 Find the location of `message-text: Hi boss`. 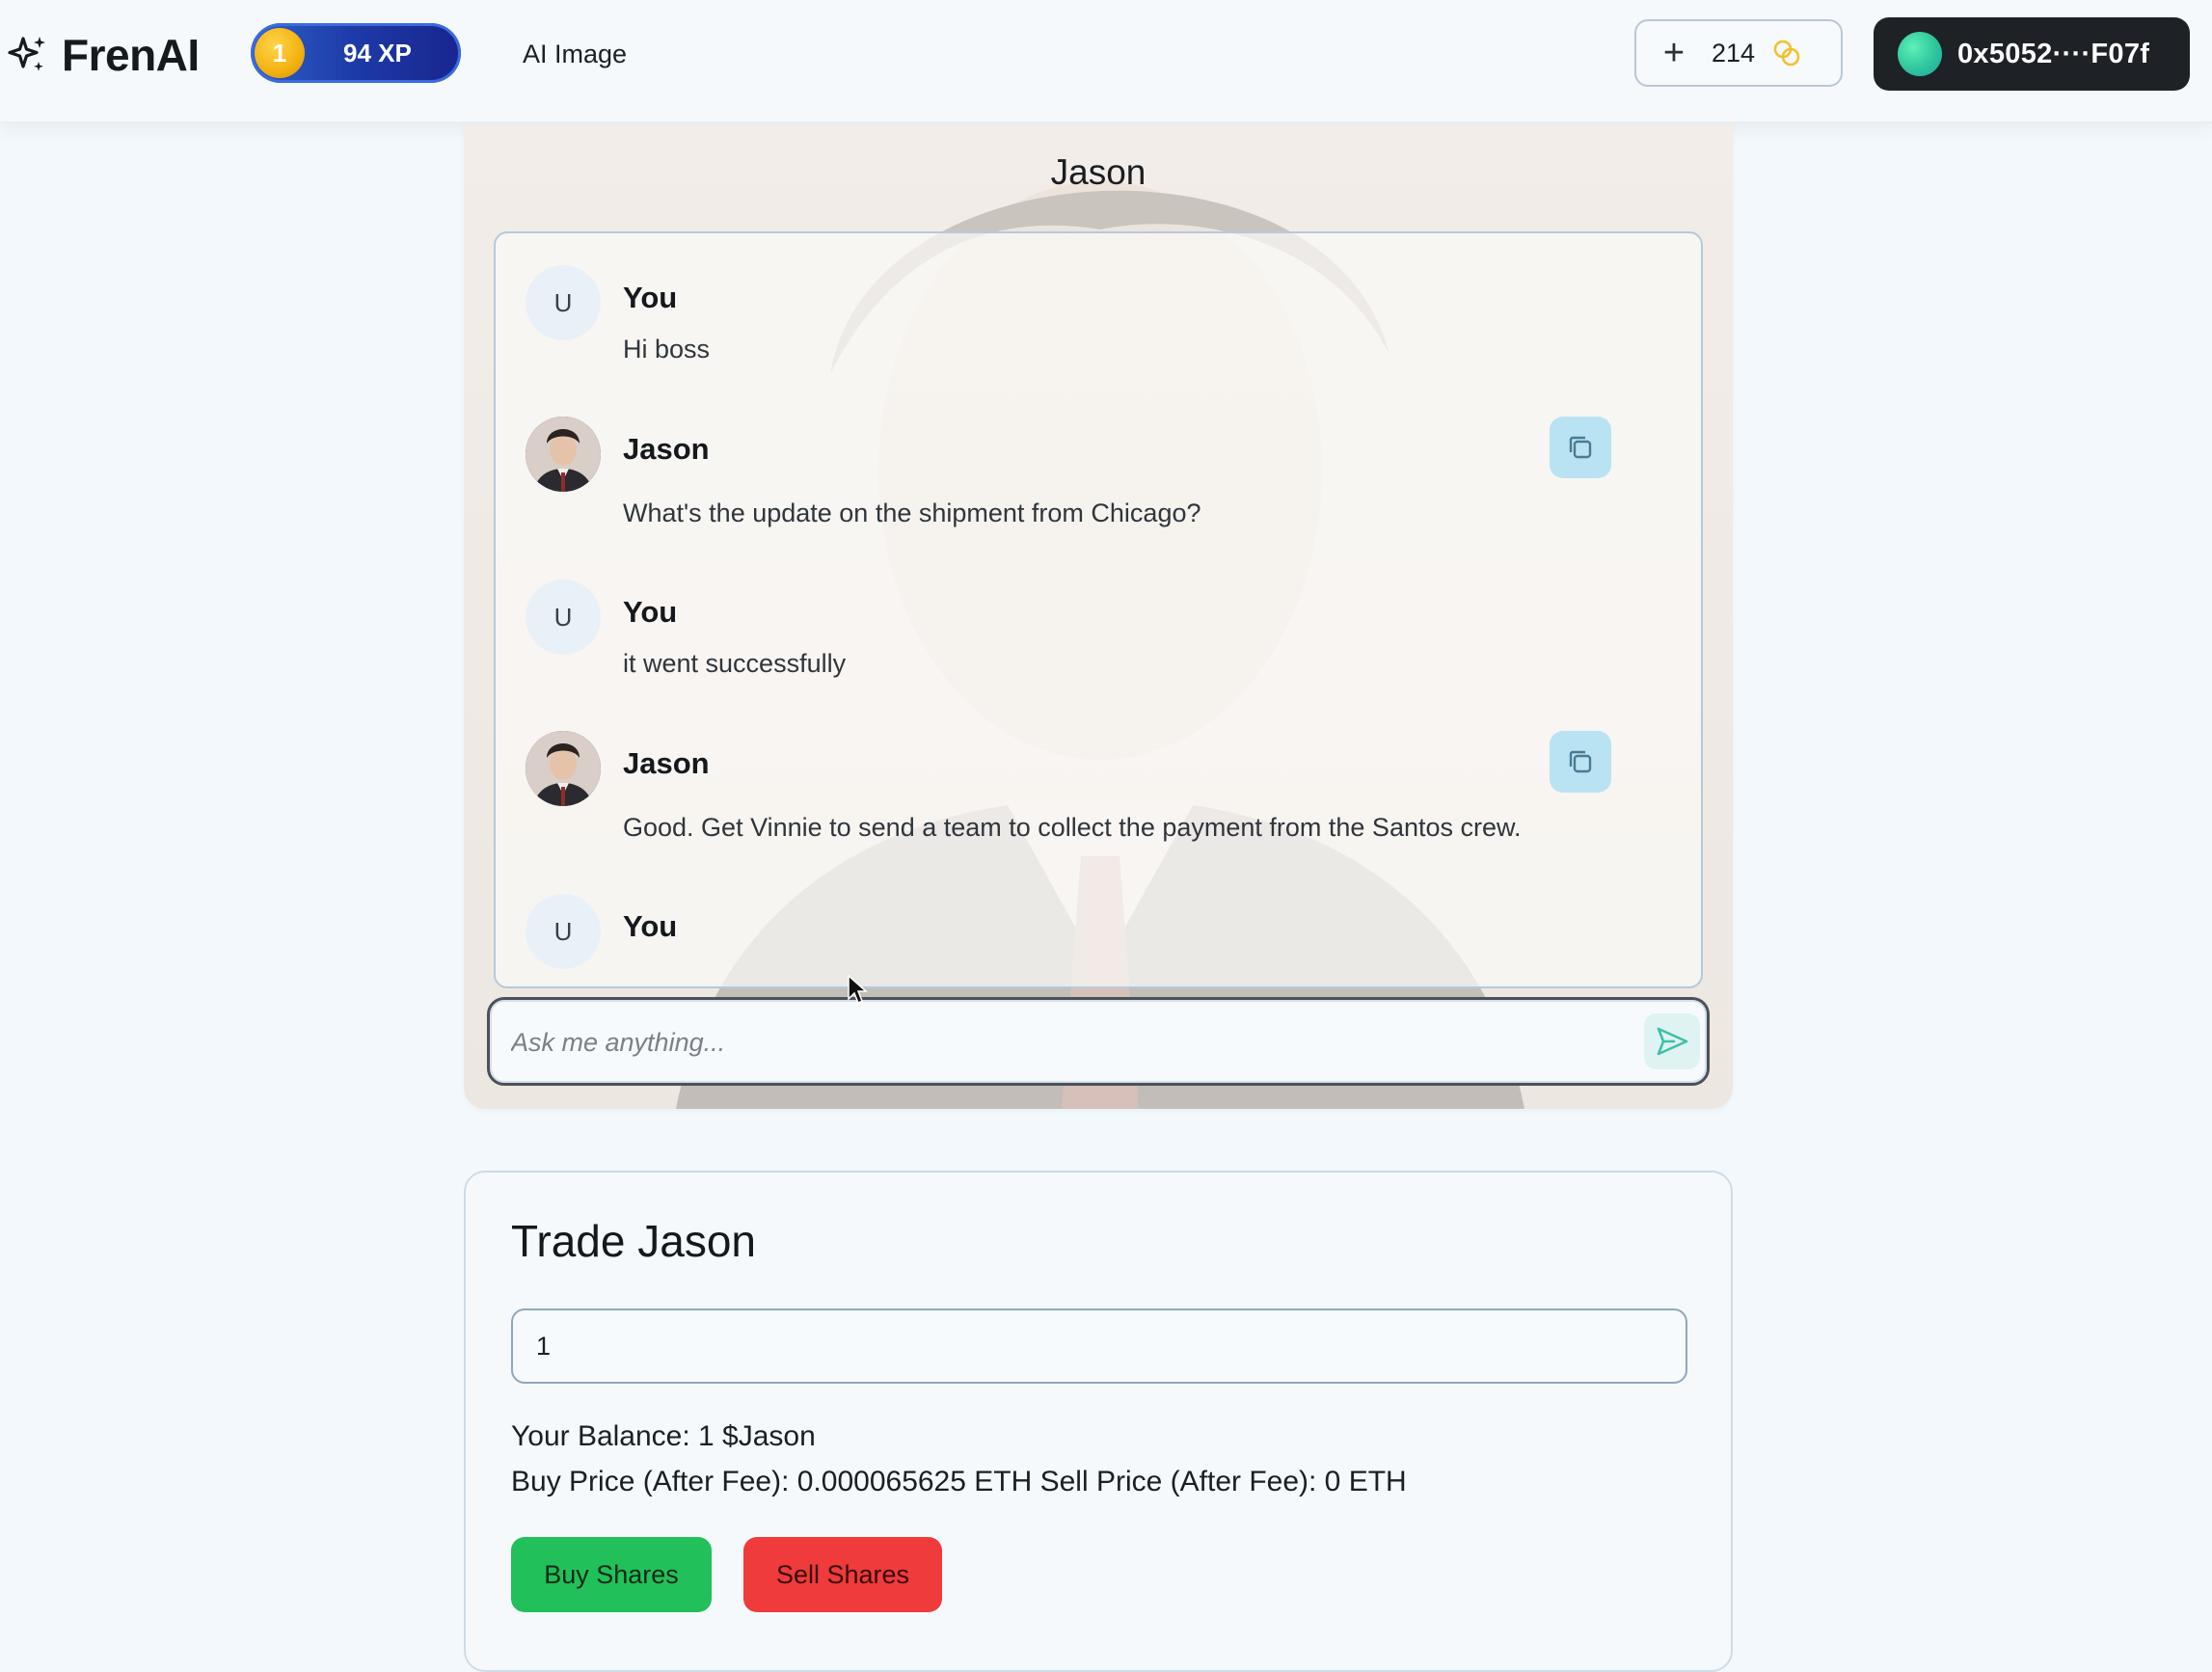

message-text: Hi boss is located at coordinates (667, 349).